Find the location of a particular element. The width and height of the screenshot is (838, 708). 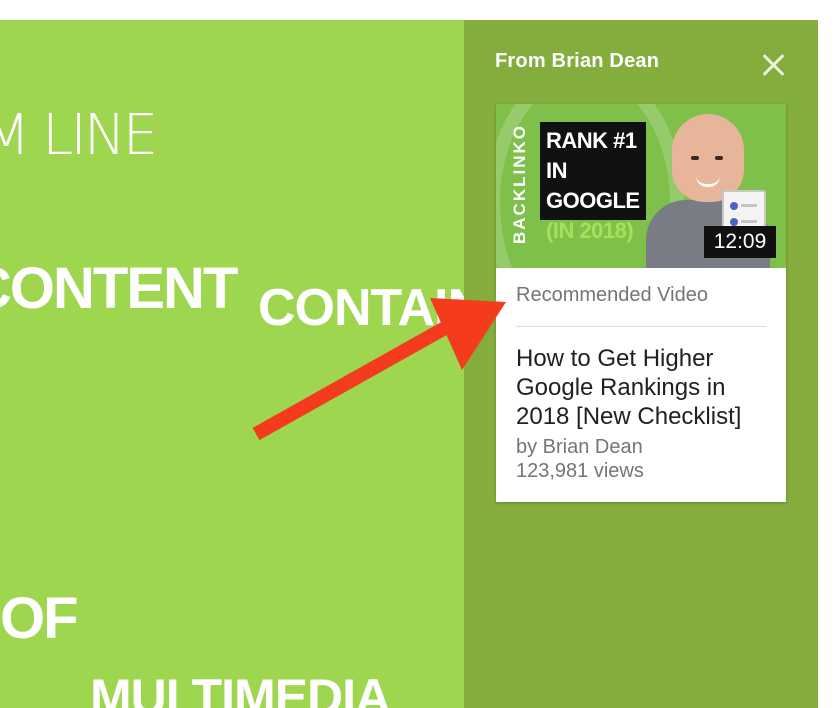

divider is located at coordinates (641, 326).